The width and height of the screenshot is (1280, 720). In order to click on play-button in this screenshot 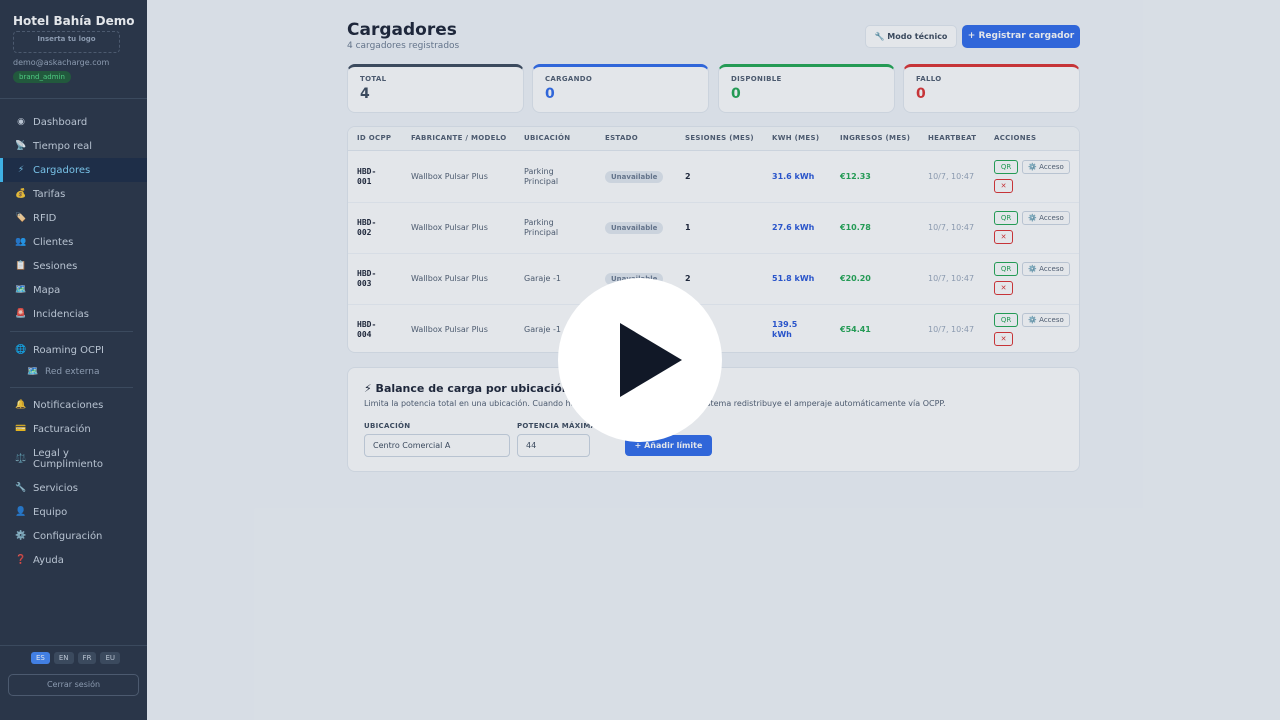, I will do `click(640, 360)`.